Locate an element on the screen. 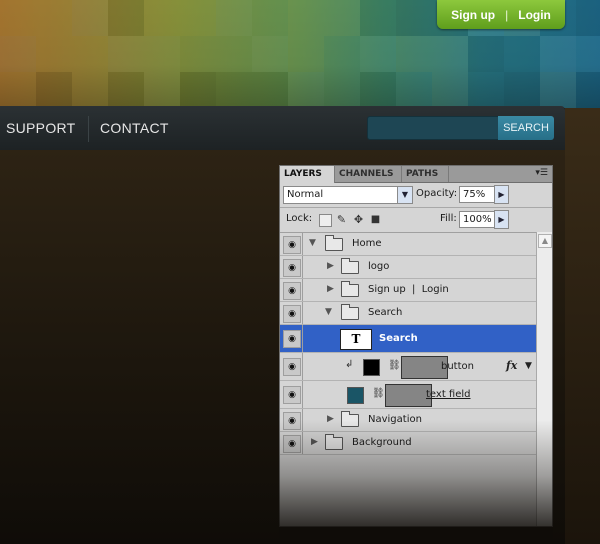 Image resolution: width=600 pixels, height=544 pixels. vector-mask-thumbnail is located at coordinates (408, 395).